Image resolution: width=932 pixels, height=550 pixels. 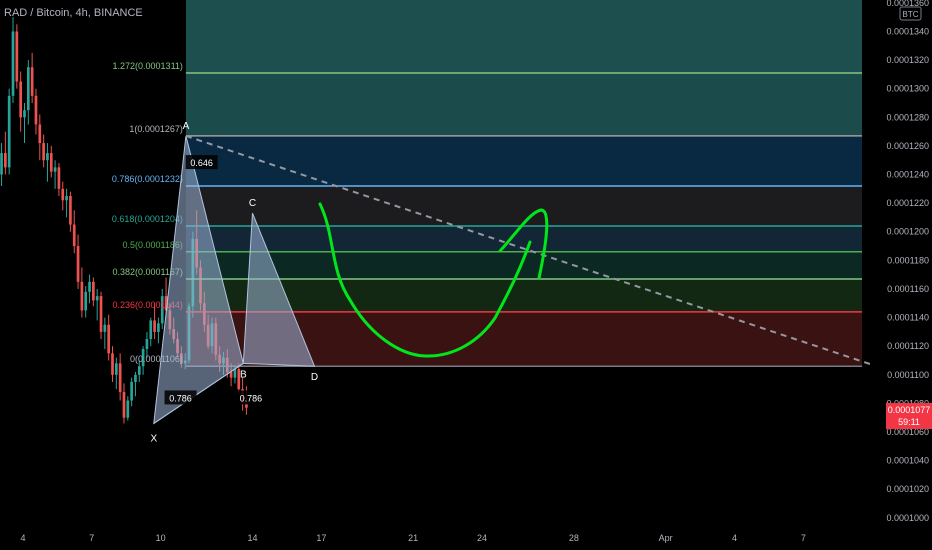 What do you see at coordinates (186, 126) in the screenshot?
I see `pattern-point-label: A` at bounding box center [186, 126].